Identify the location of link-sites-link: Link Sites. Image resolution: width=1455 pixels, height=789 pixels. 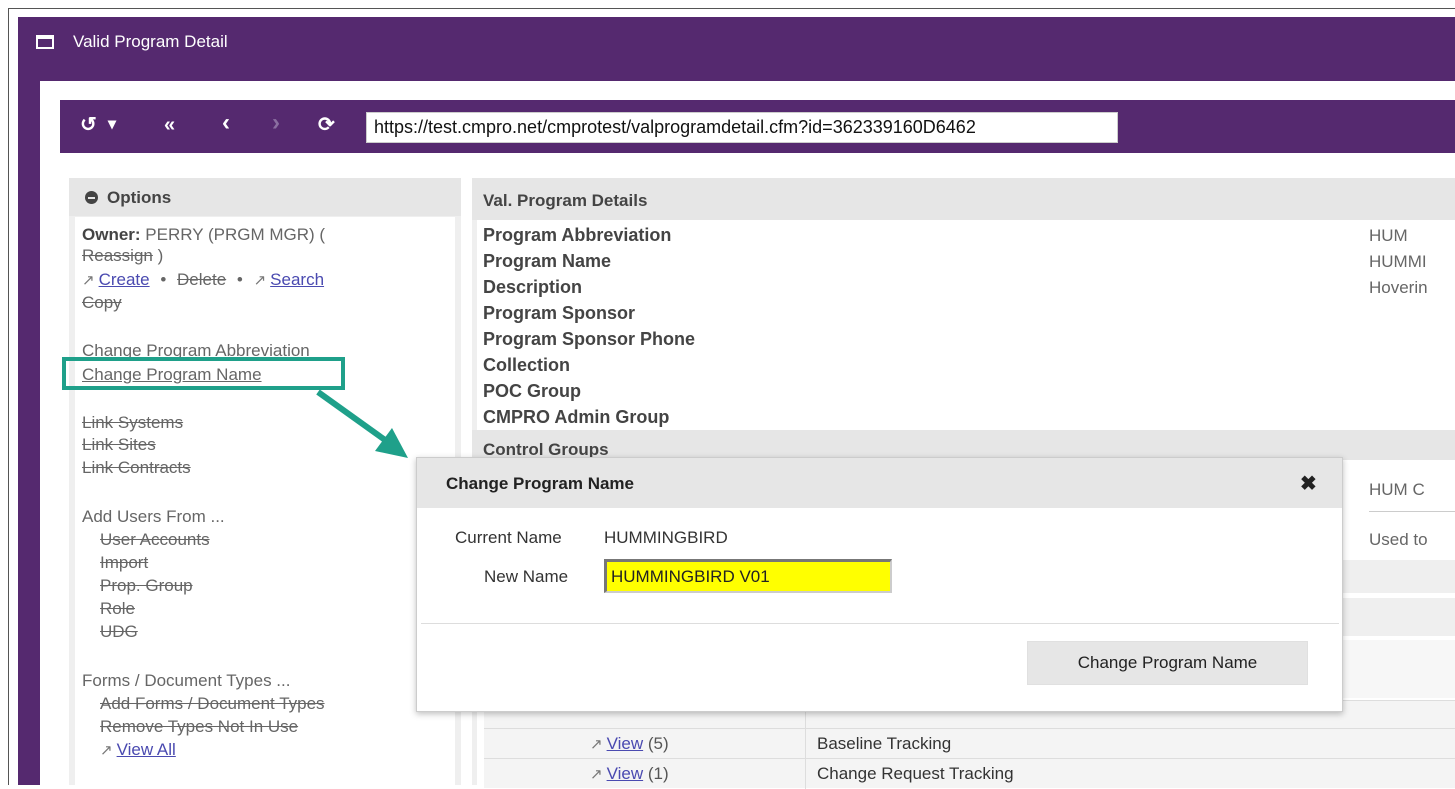
(119, 444).